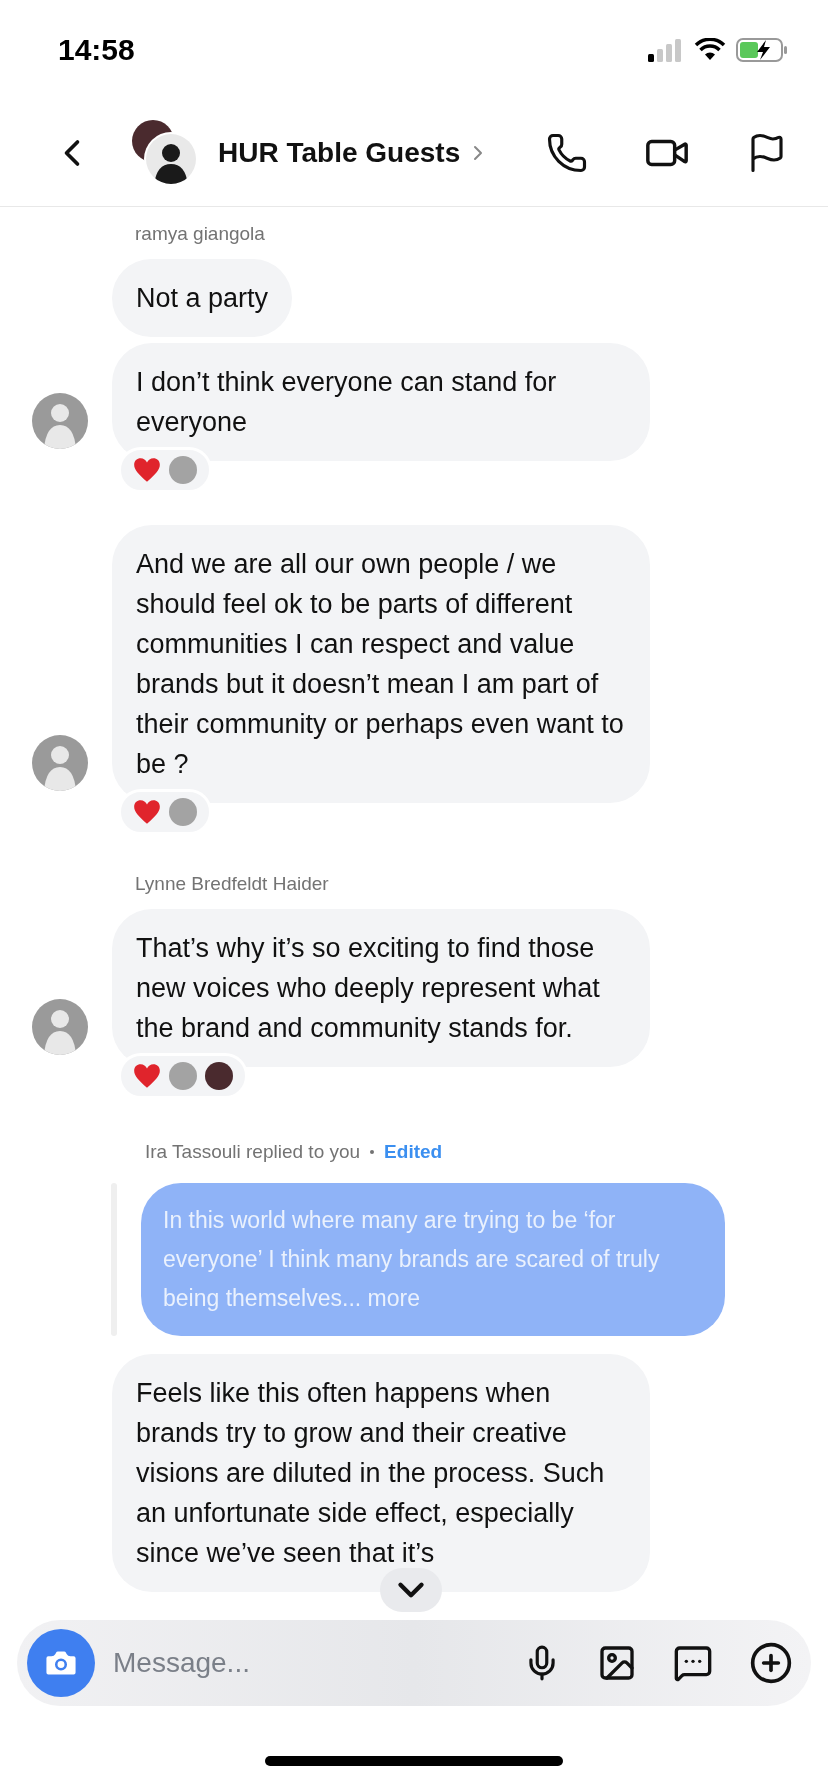 The image size is (828, 1792). Describe the element at coordinates (61, 1663) in the screenshot. I see `camera-button` at that location.